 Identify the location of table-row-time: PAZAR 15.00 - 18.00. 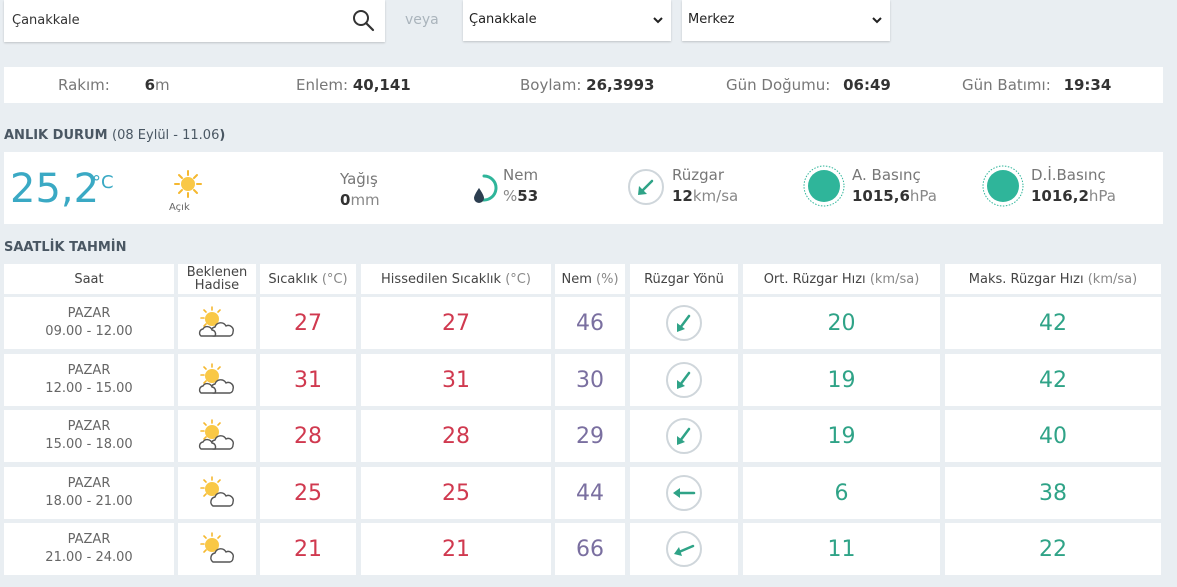
(89, 436).